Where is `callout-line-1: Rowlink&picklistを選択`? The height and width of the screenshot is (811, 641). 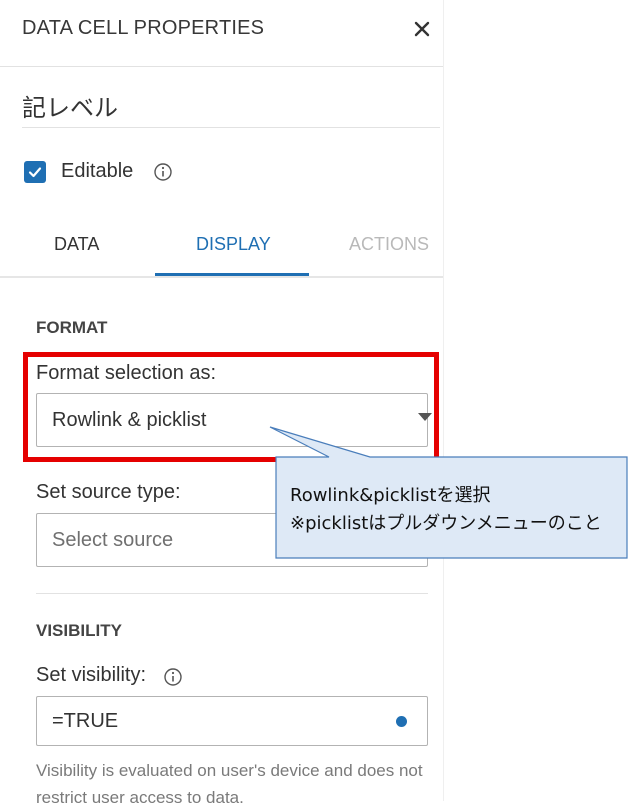 callout-line-1: Rowlink&picklistを選択 is located at coordinates (390, 495).